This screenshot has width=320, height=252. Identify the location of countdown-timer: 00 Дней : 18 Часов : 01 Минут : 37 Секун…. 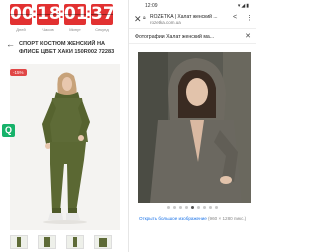
(62, 19).